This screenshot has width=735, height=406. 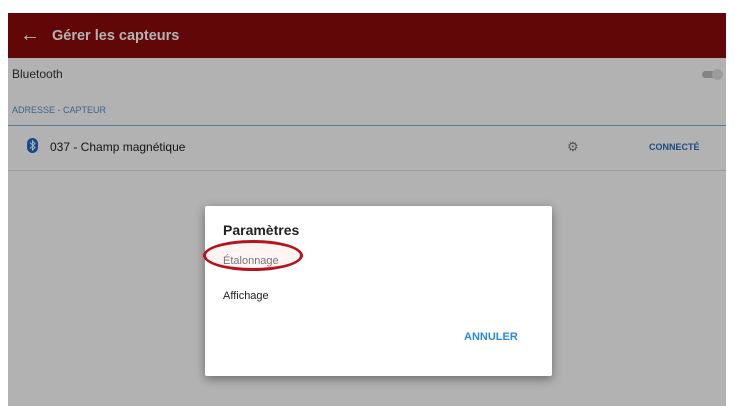 What do you see at coordinates (261, 230) in the screenshot?
I see `dialog-title: Paramètres` at bounding box center [261, 230].